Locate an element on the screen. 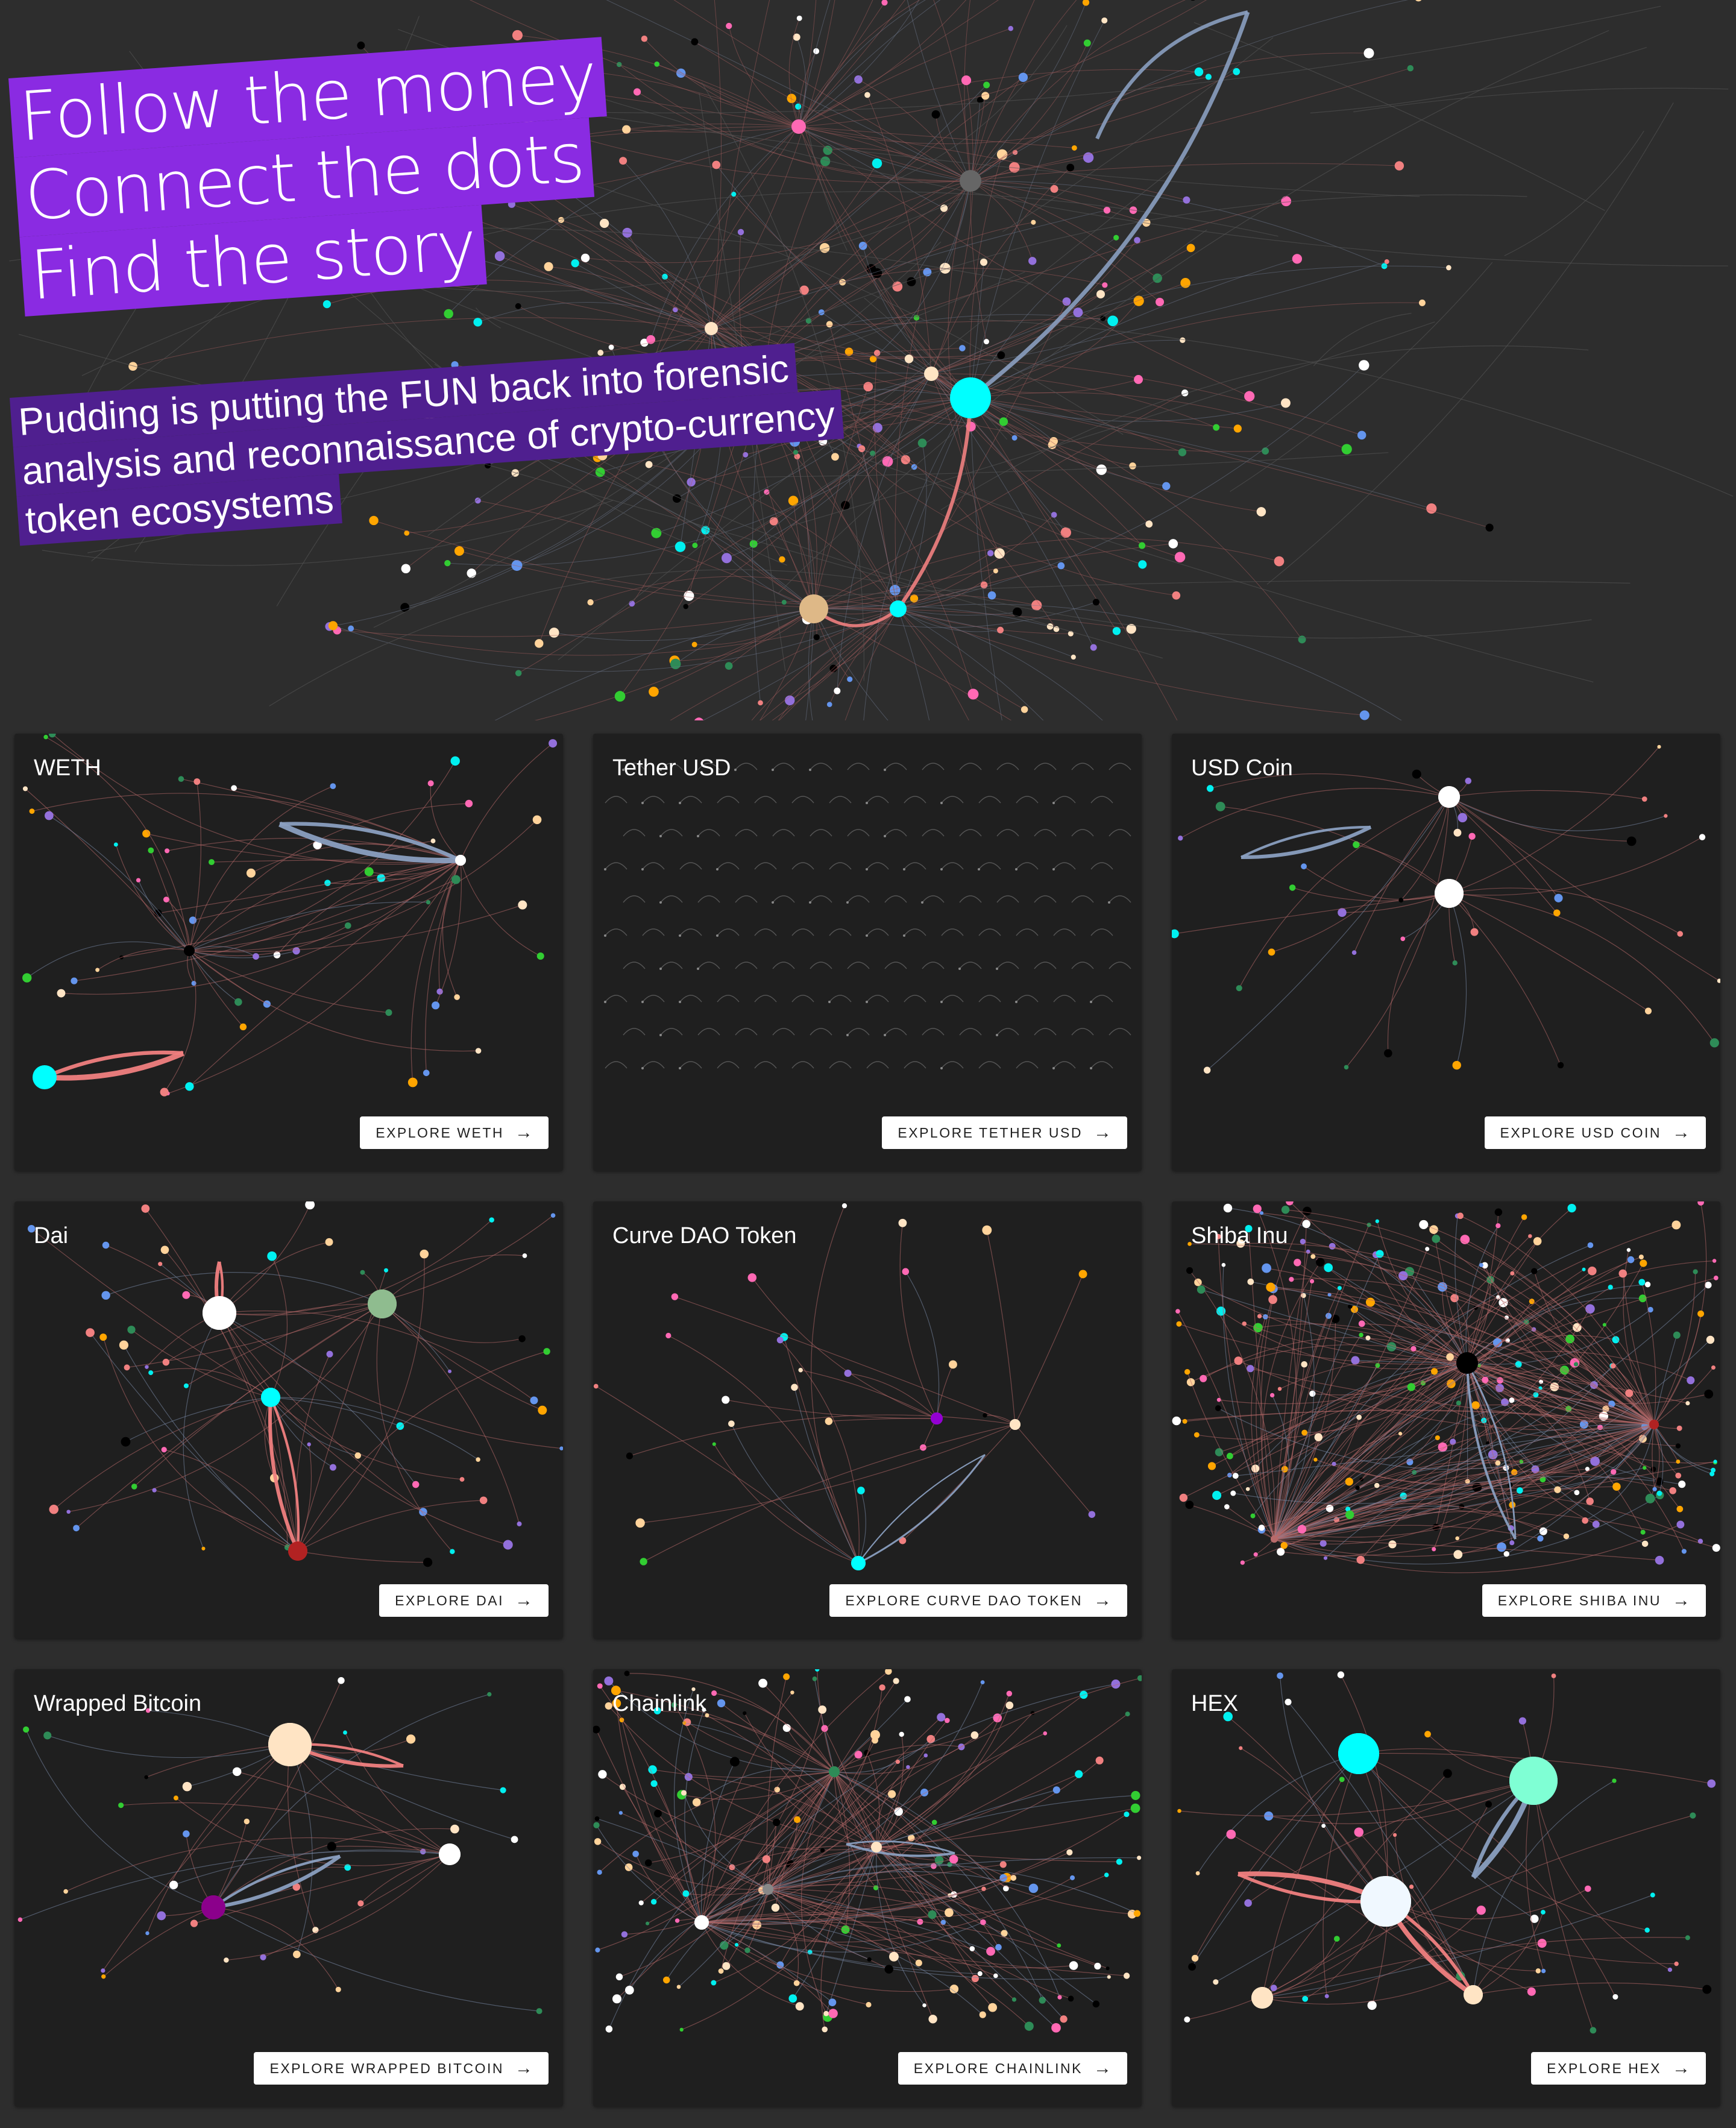  explore-tether-usd-button: EXPLORE TETHER USD → is located at coordinates (1004, 1132).